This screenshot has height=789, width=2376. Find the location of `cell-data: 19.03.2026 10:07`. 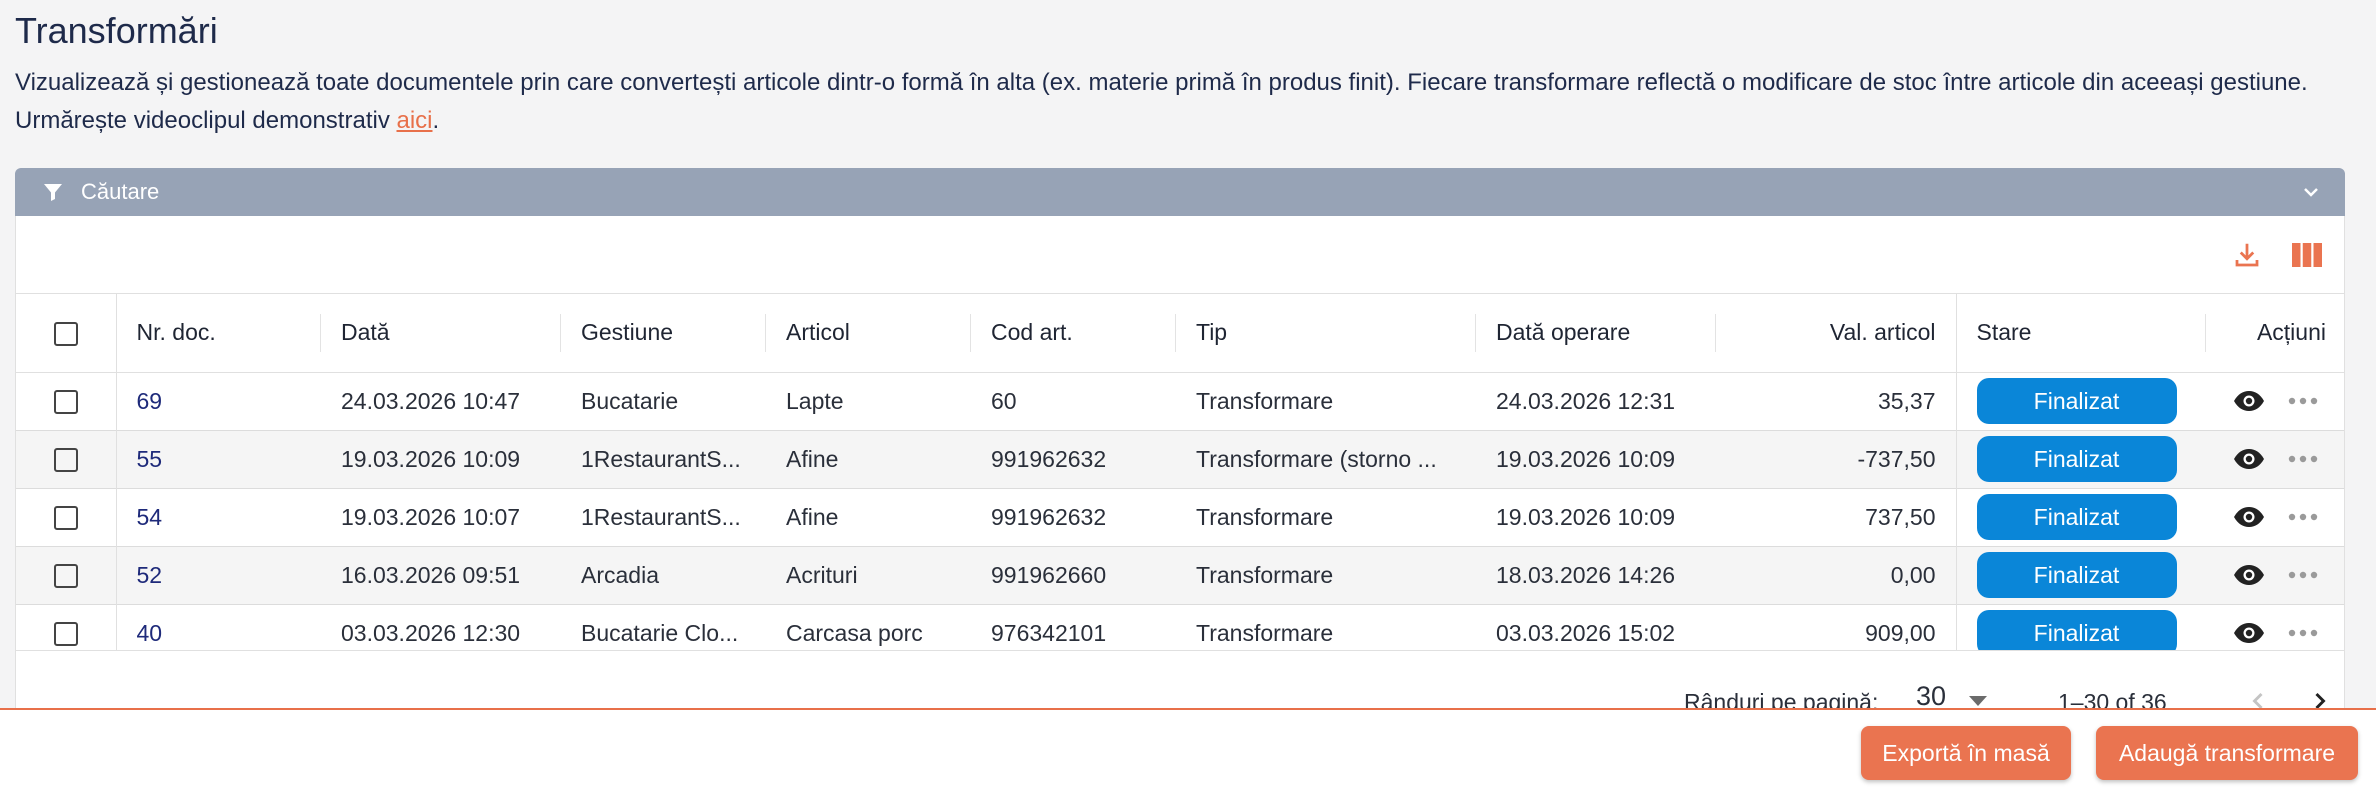

cell-data: 19.03.2026 10:07 is located at coordinates (431, 516).